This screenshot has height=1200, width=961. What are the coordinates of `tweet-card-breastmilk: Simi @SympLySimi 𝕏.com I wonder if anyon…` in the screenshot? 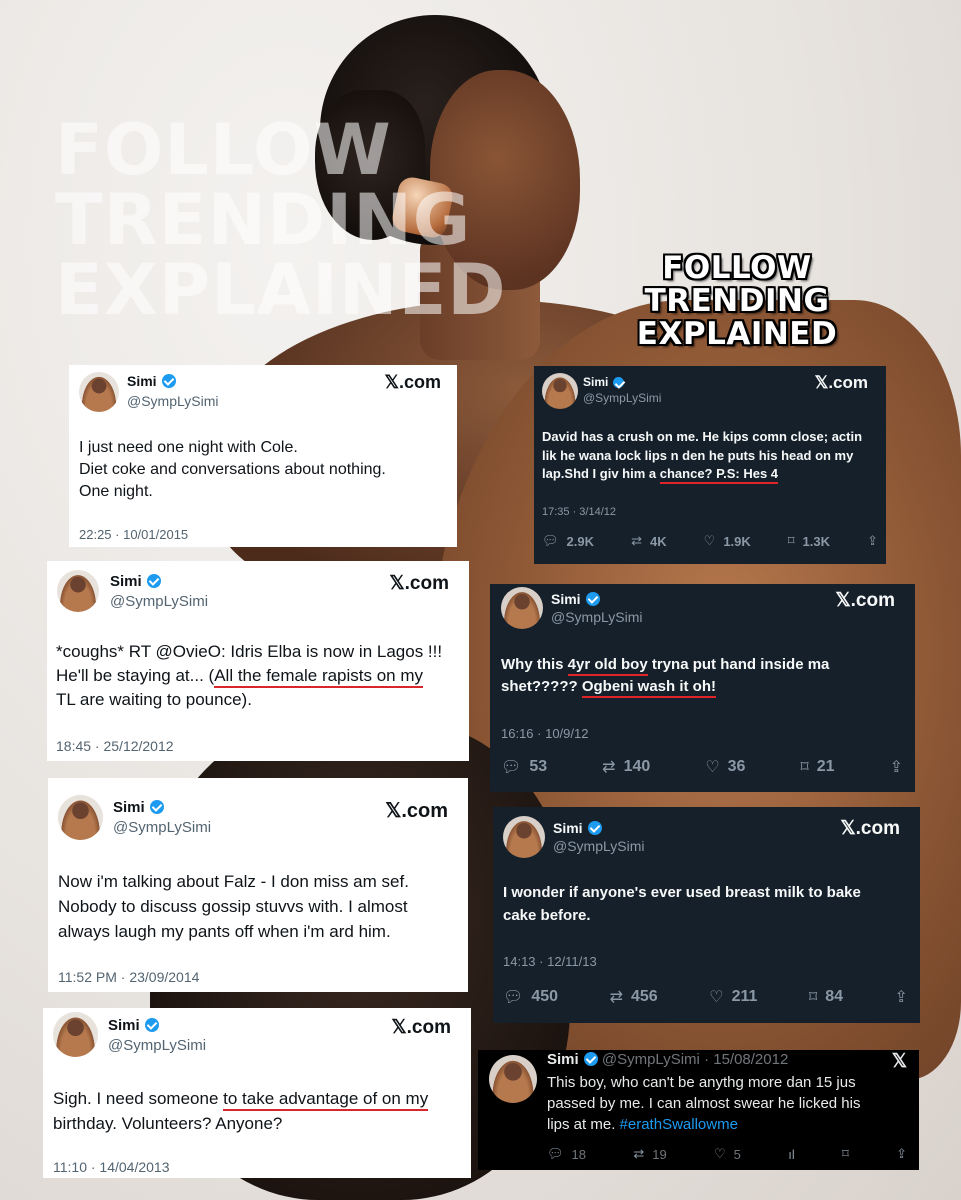 It's located at (706, 915).